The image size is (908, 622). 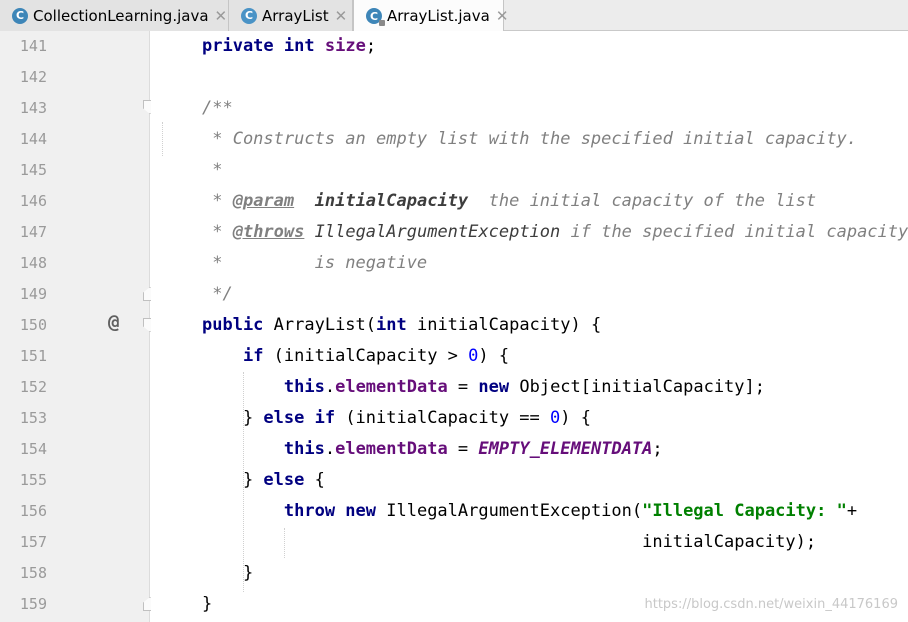 What do you see at coordinates (33, 480) in the screenshot?
I see `line-number: 155` at bounding box center [33, 480].